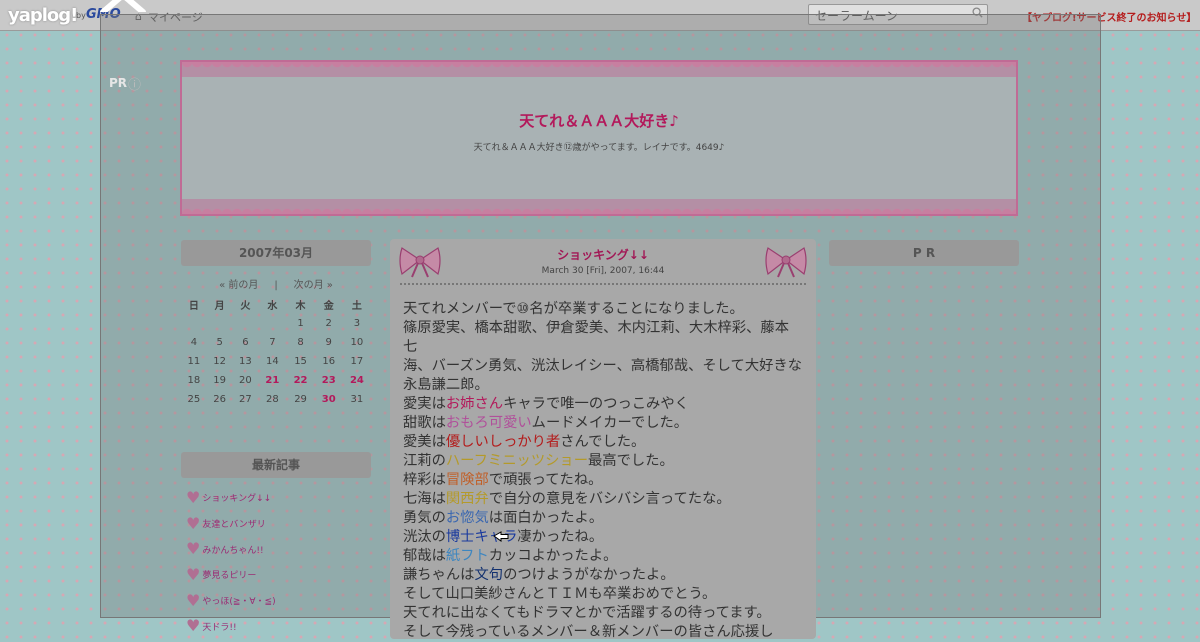 This screenshot has height=642, width=1200. I want to click on close-icon, so click(123, 6).